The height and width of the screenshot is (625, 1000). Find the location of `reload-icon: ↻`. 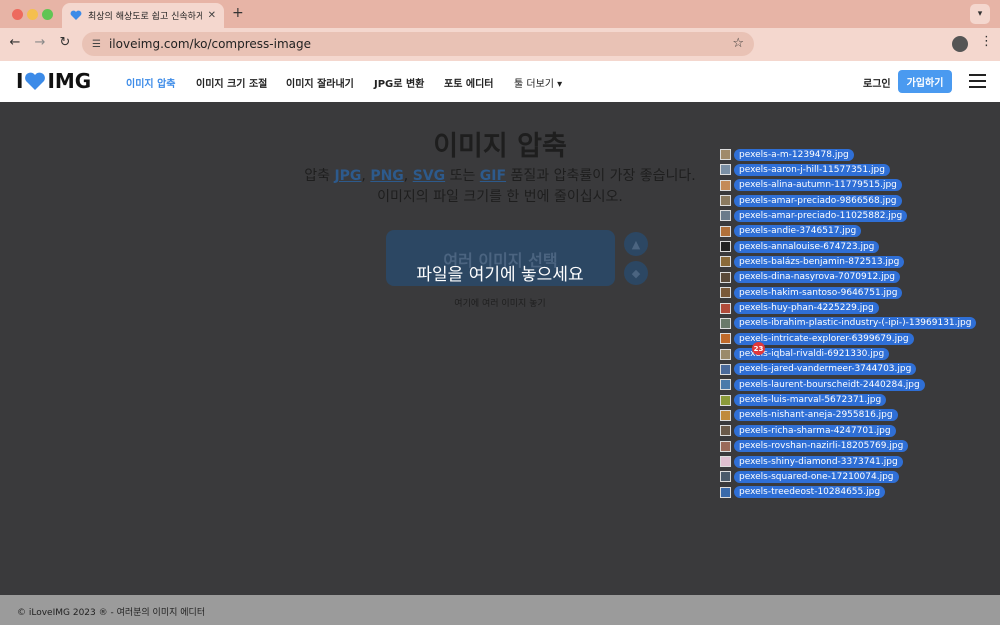

reload-icon: ↻ is located at coordinates (65, 42).